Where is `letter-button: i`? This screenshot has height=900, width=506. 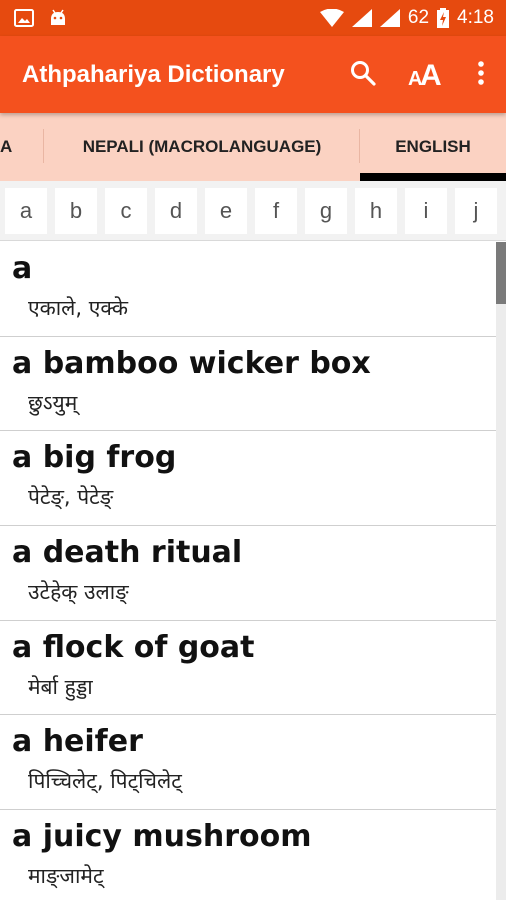
letter-button: i is located at coordinates (426, 210).